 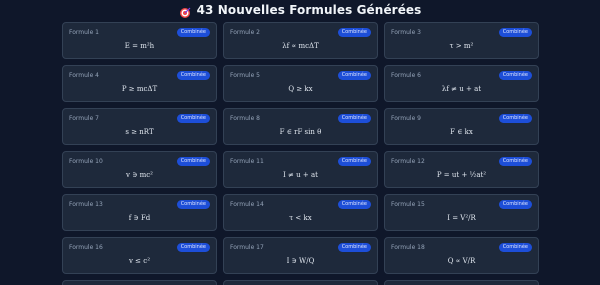 I want to click on formula-text: P = ut + ½at², so click(x=461, y=175).